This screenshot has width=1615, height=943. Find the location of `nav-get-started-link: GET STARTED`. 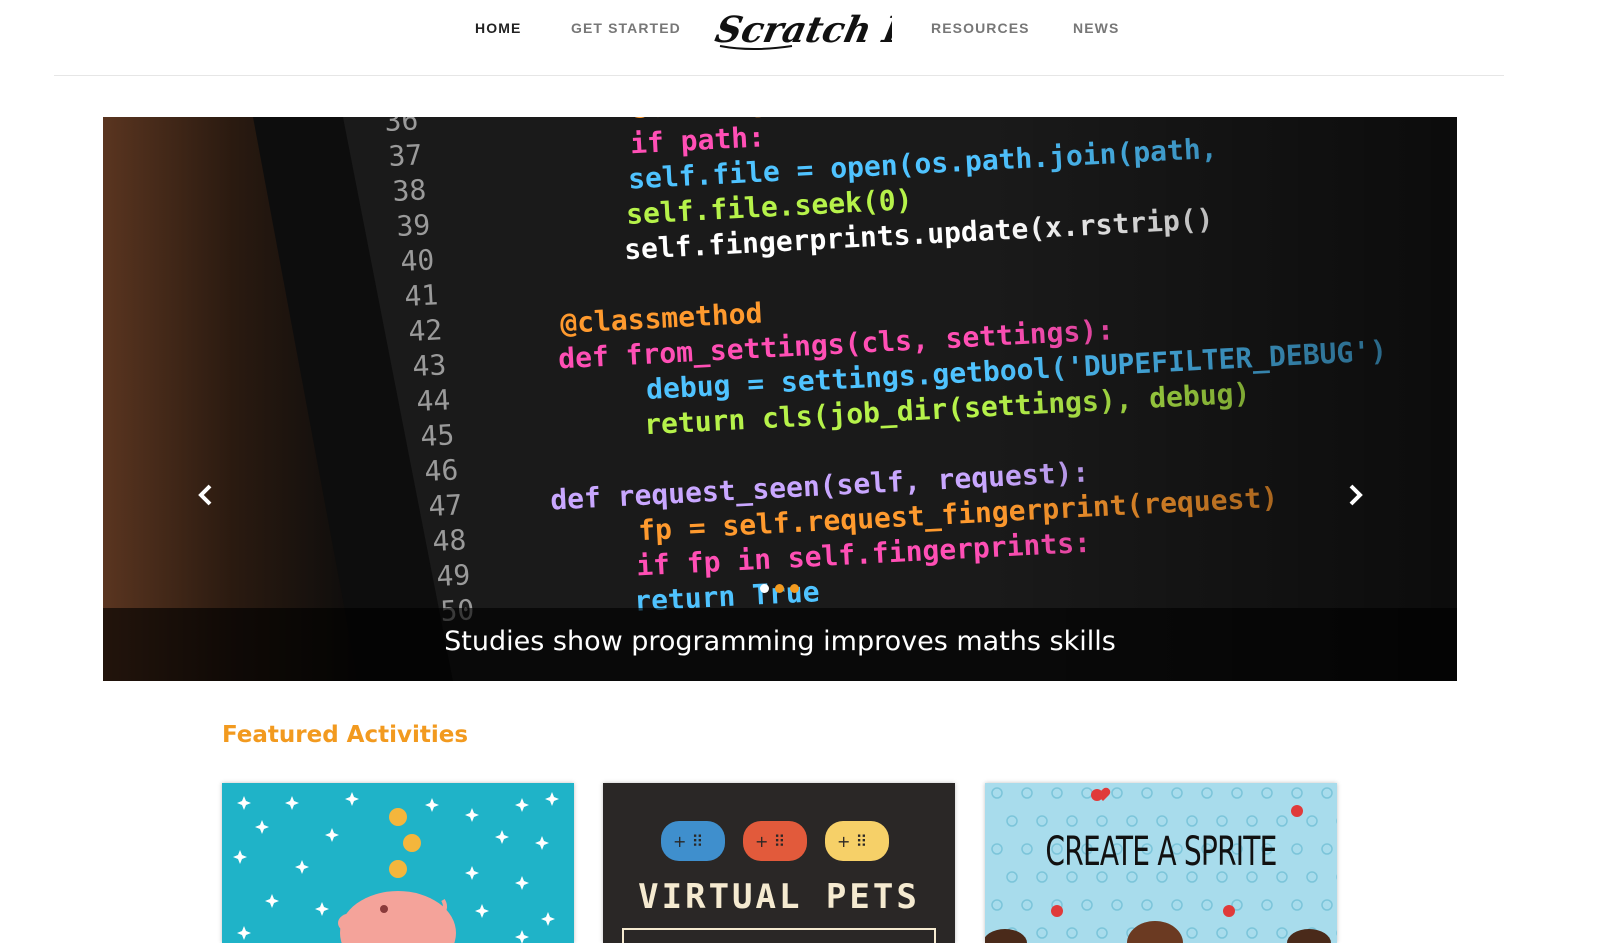

nav-get-started-link: GET STARTED is located at coordinates (626, 28).